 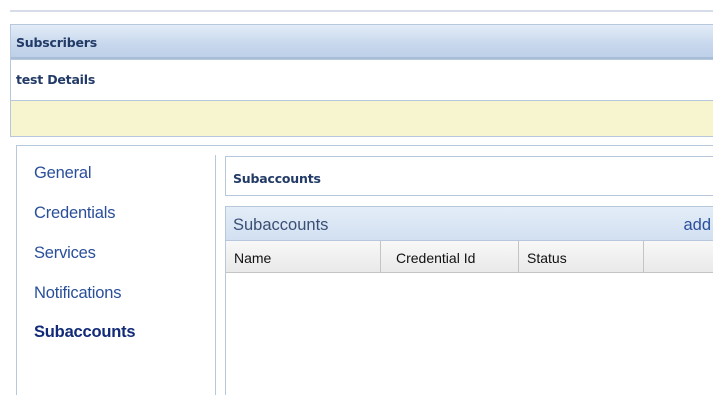 What do you see at coordinates (678, 256) in the screenshot?
I see `column-header-extra` at bounding box center [678, 256].